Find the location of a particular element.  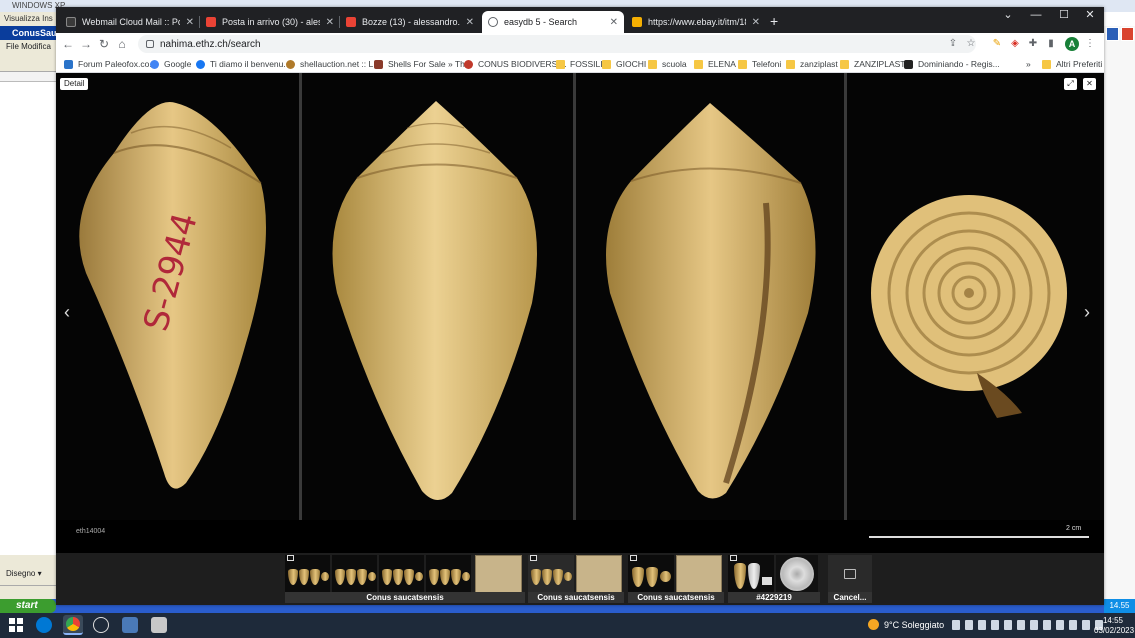

thumbnail-group-4: #4229219 is located at coordinates (774, 579).